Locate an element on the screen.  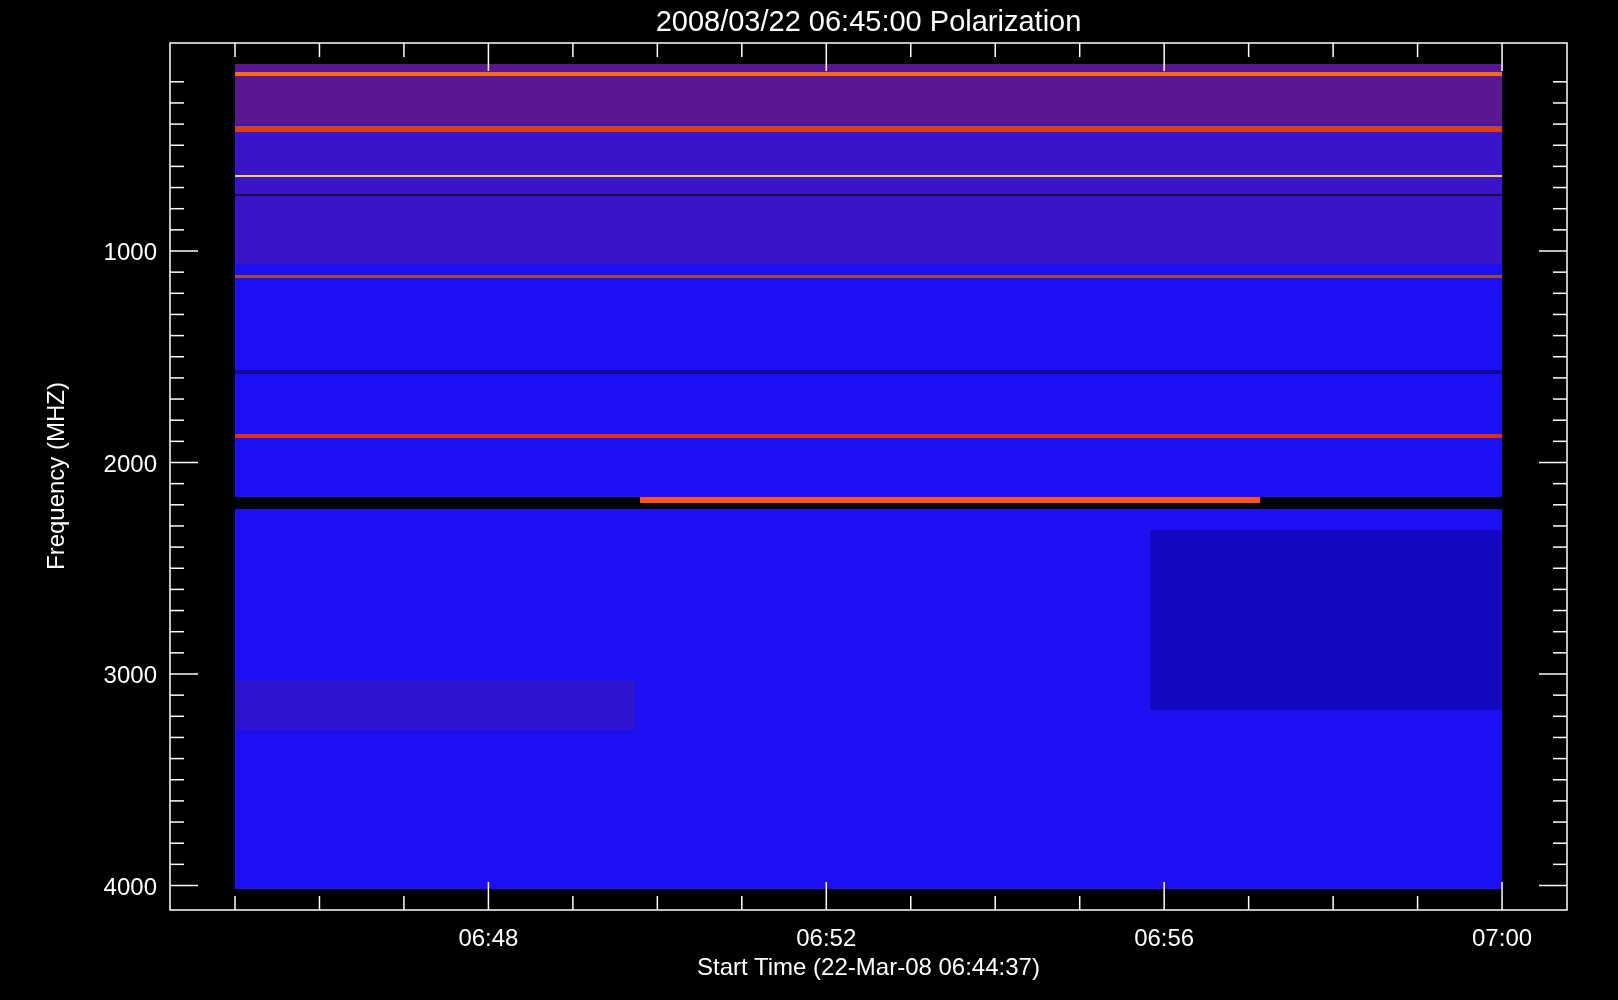
x-tick-label: 06:52 is located at coordinates (826, 937).